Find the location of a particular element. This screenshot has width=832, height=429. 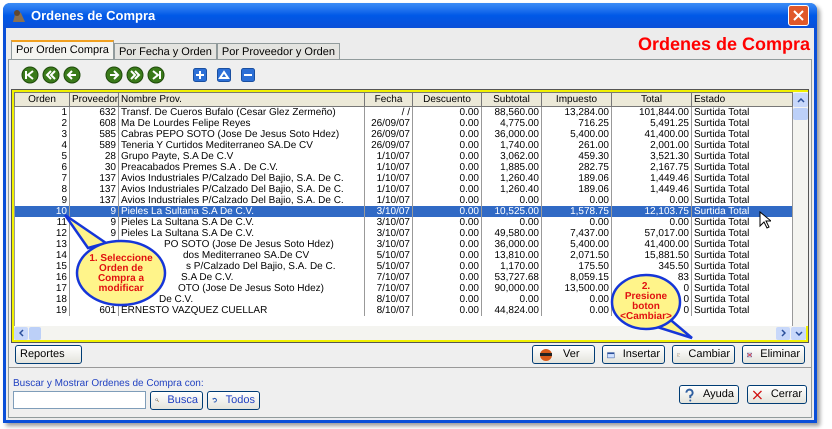

toolbar-button: Cambiar is located at coordinates (703, 354).